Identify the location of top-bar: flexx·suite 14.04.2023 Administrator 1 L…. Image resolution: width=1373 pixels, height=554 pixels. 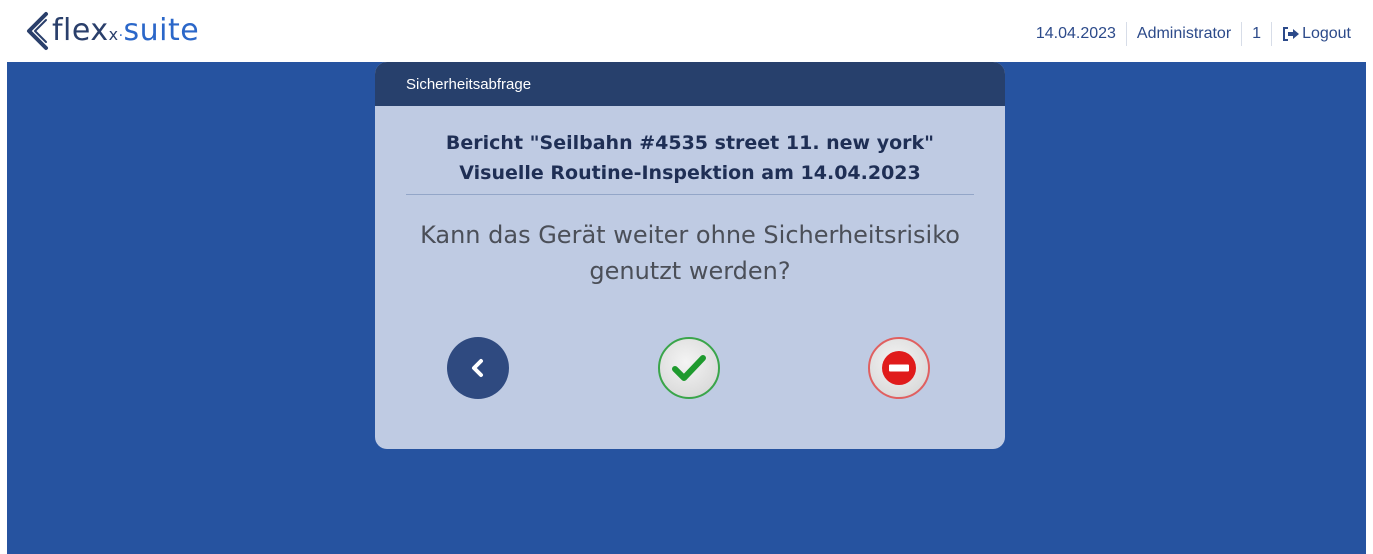
(686, 31).